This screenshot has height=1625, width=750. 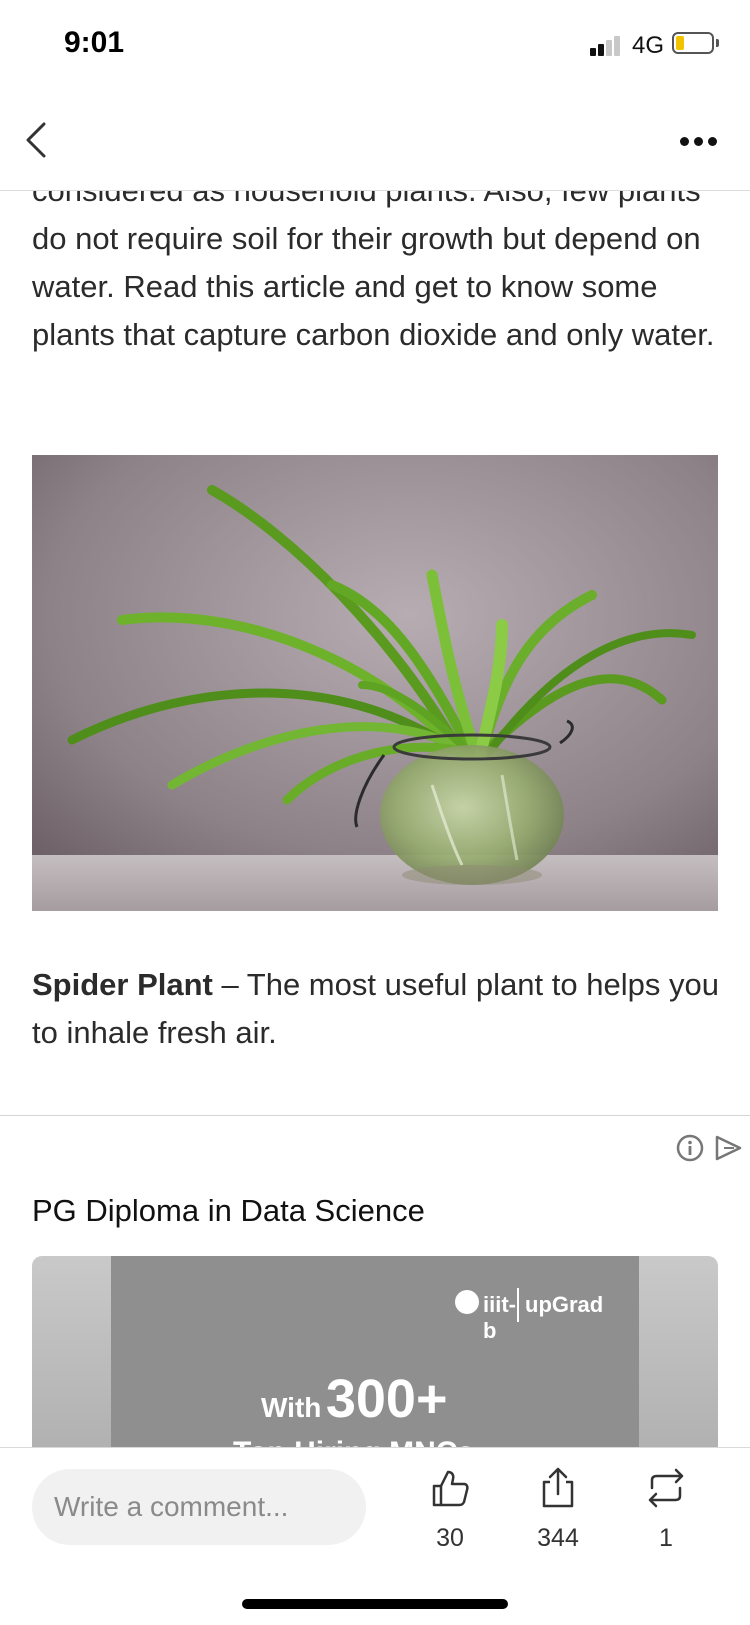 What do you see at coordinates (450, 1488) in the screenshot?
I see `thumbs-up-icon` at bounding box center [450, 1488].